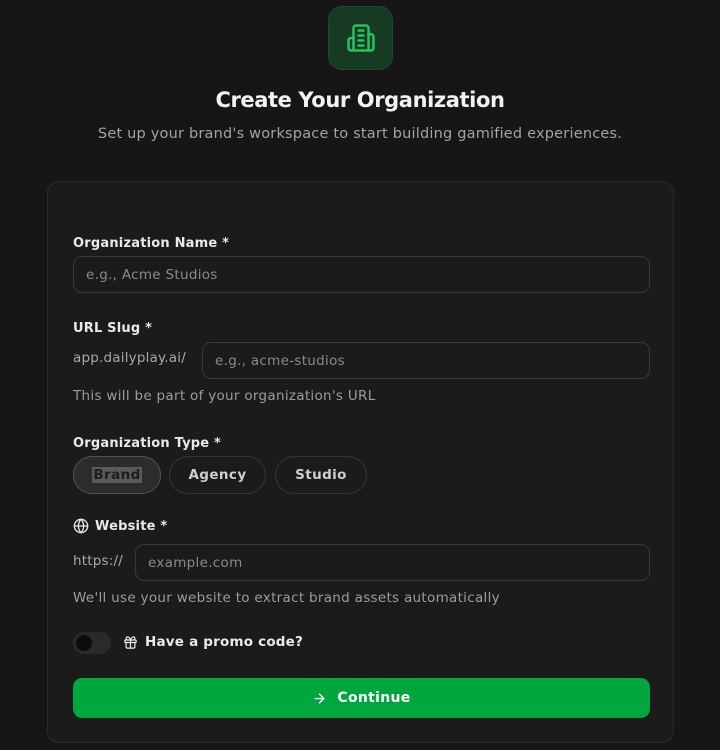 The height and width of the screenshot is (750, 720). I want to click on continue-label: Continue, so click(374, 698).